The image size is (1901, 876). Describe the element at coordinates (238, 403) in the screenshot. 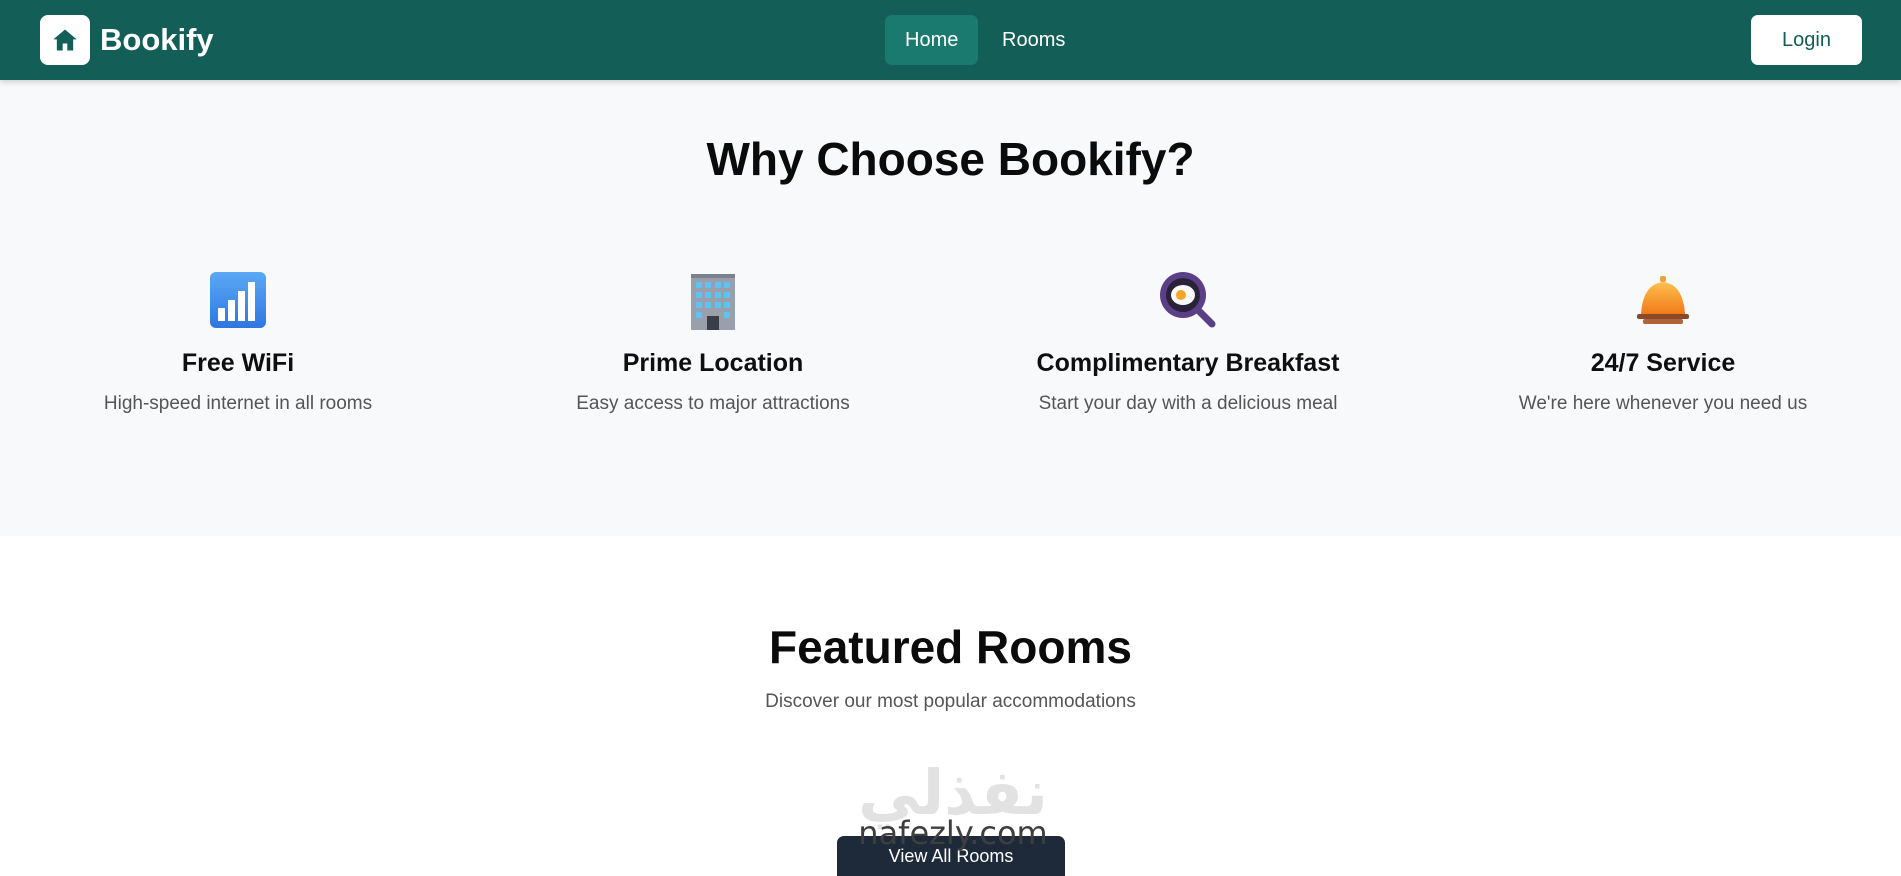

I see `feature-desc: High-speed internet in all rooms` at that location.